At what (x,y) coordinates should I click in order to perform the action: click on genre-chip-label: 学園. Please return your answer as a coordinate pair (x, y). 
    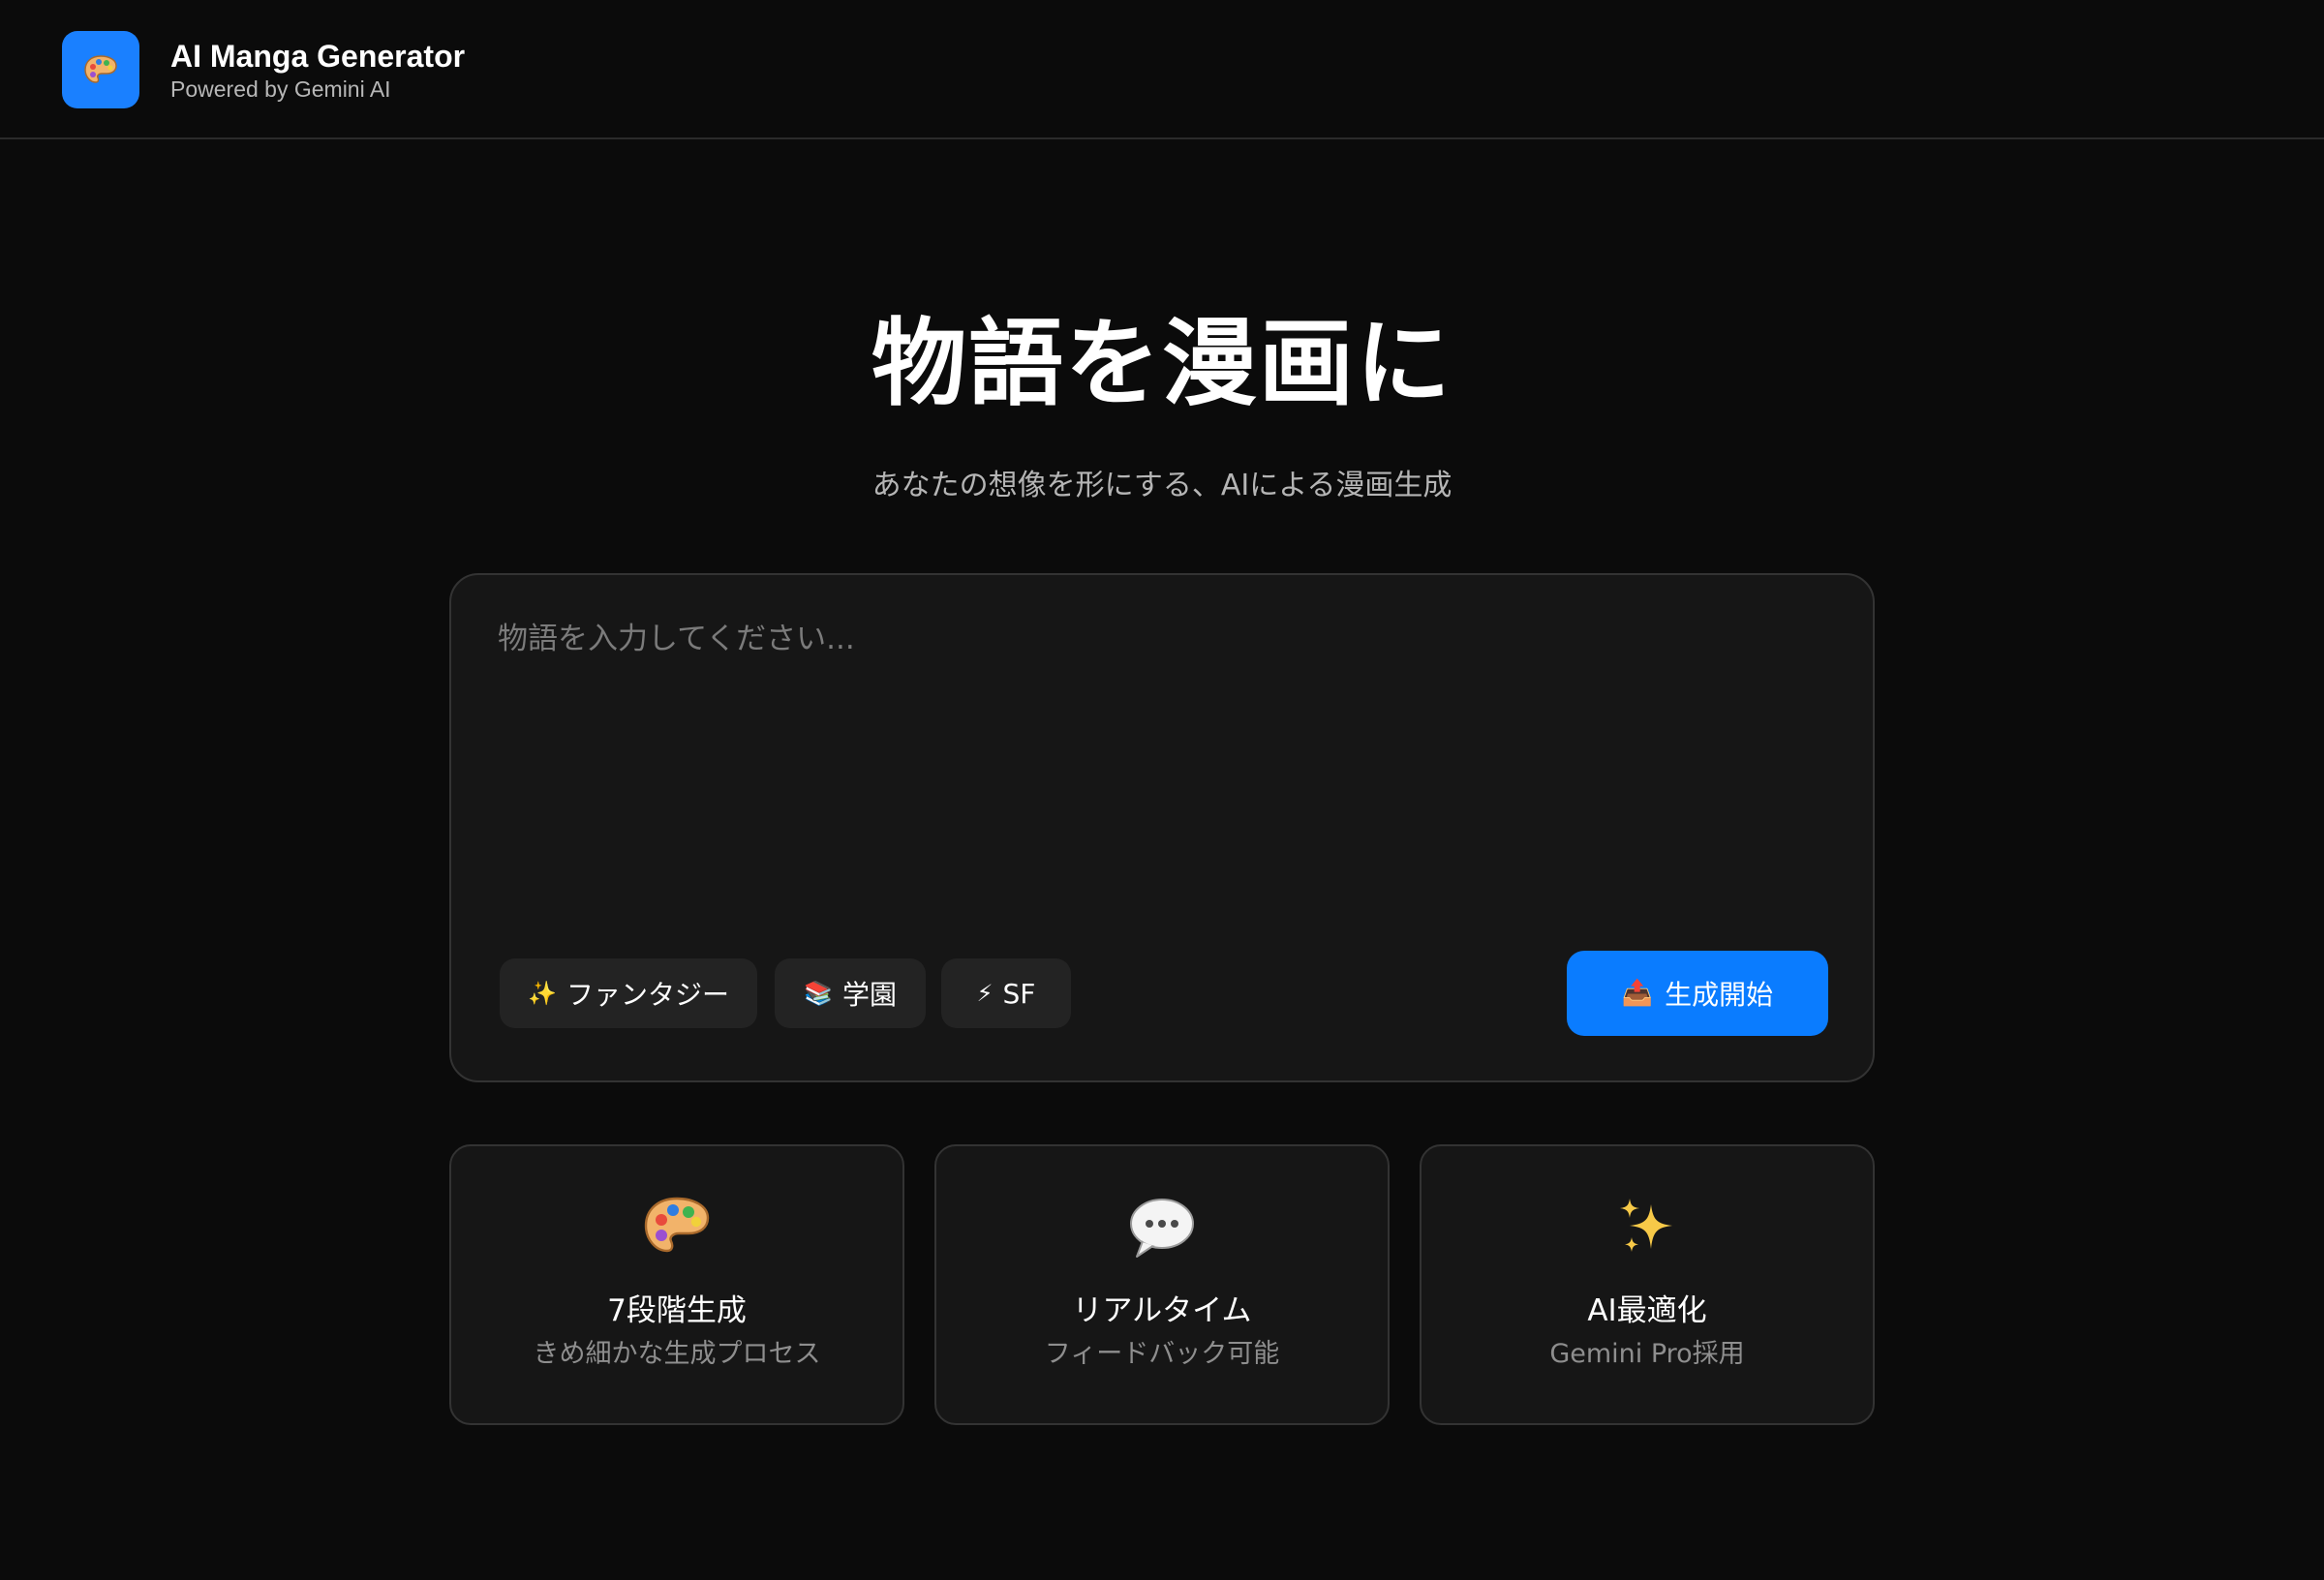
    Looking at the image, I should click on (869, 995).